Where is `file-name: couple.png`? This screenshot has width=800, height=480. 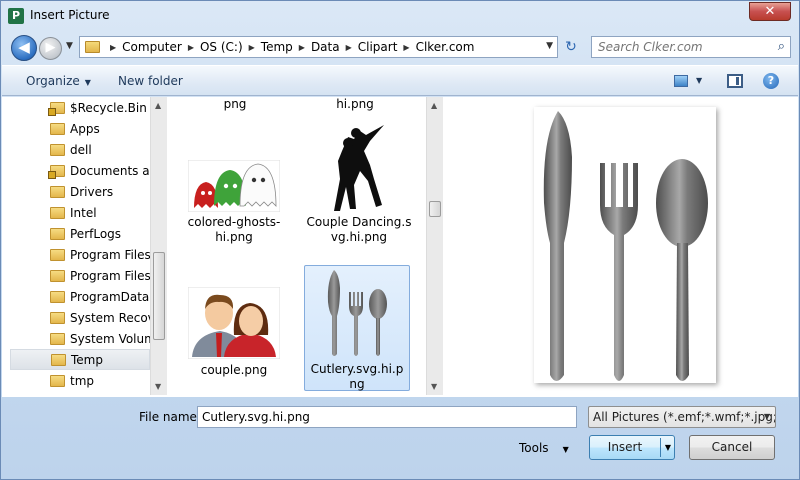 file-name: couple.png is located at coordinates (234, 370).